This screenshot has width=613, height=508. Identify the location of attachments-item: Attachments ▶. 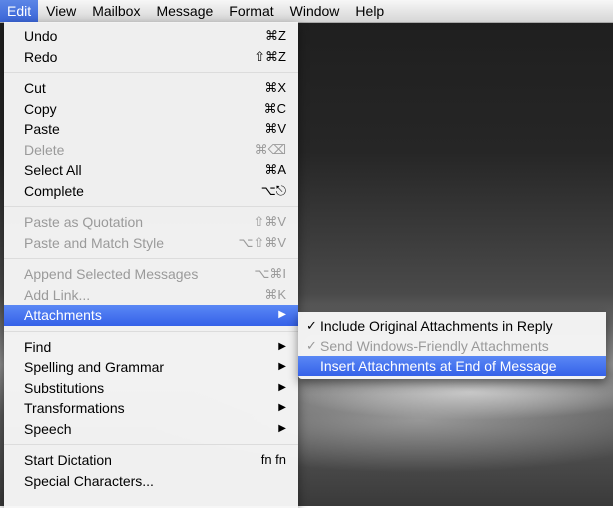
(151, 315).